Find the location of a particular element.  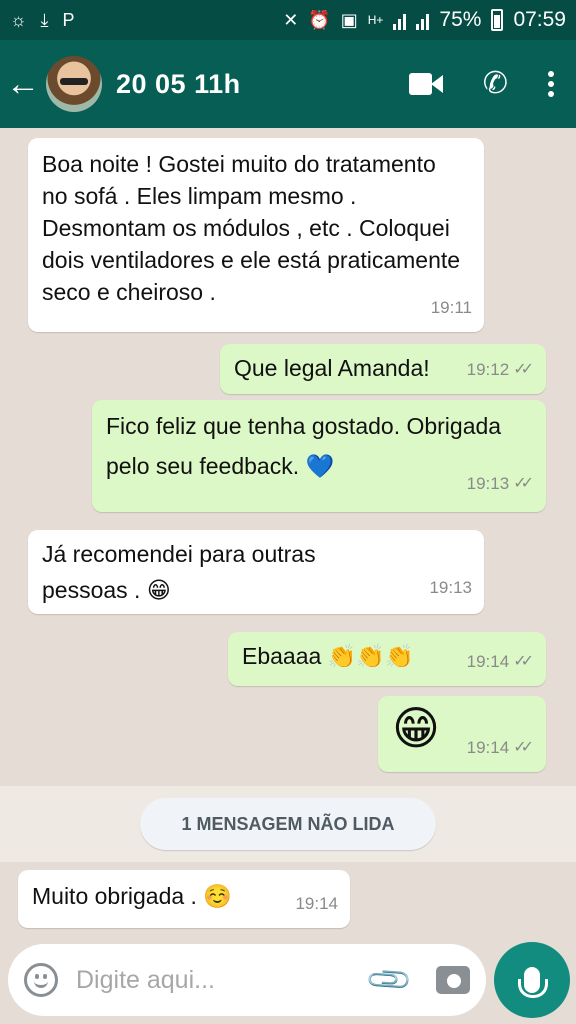

message-text: Muito obrigada . ☺️ is located at coordinates (132, 896).